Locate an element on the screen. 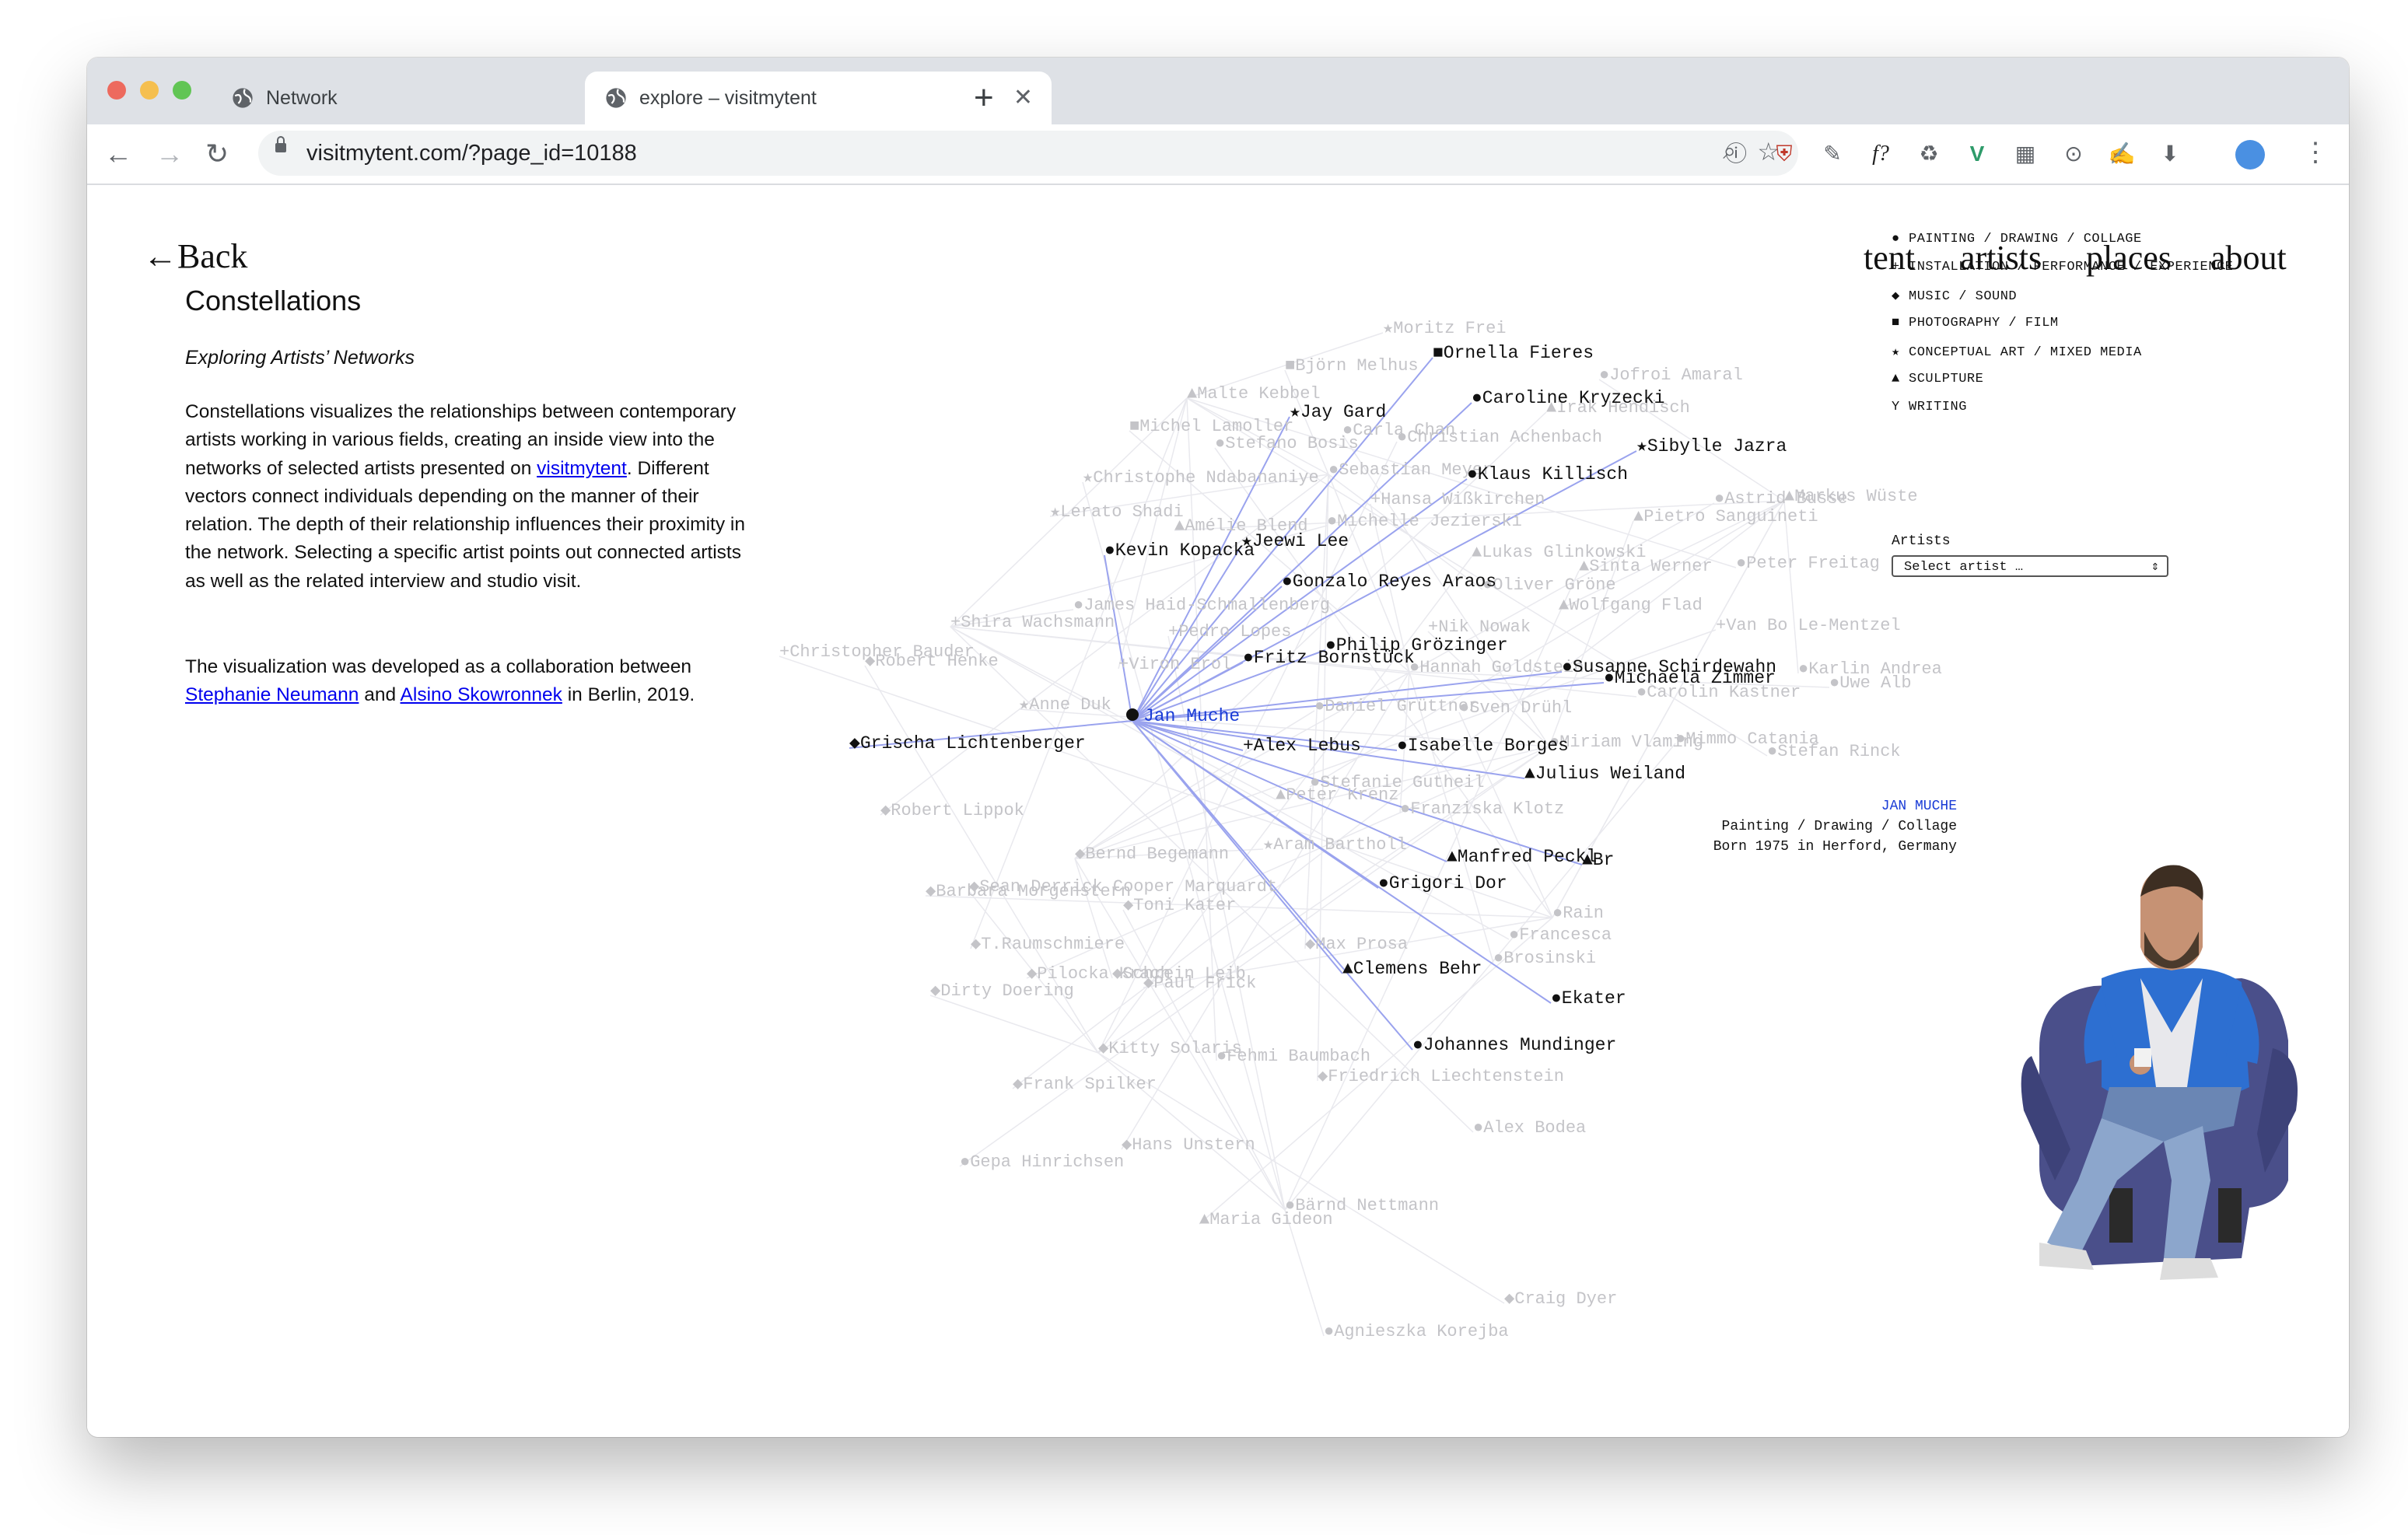 The image size is (2408, 1535). new-tab-button: + is located at coordinates (984, 98).